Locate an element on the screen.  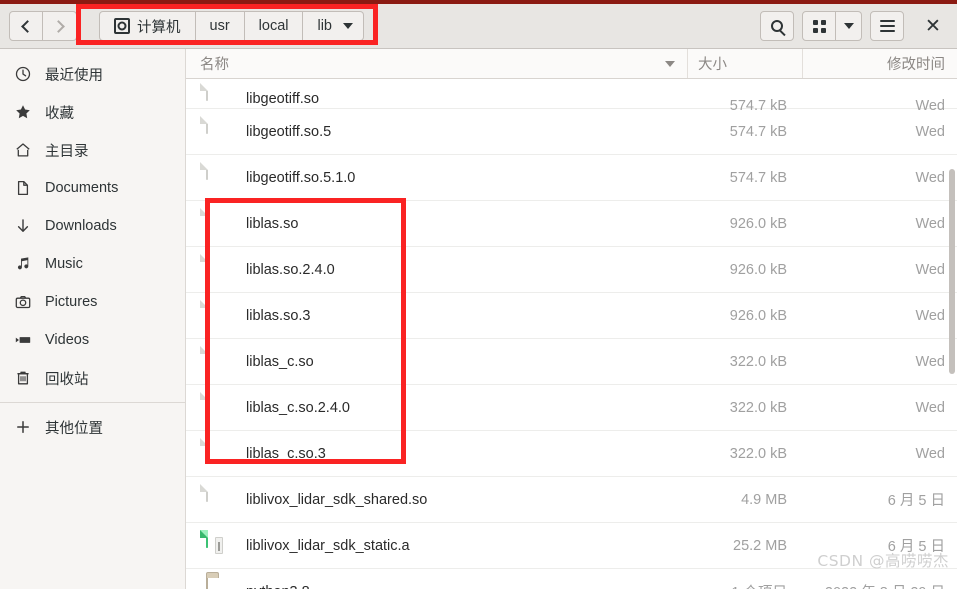
search-button is located at coordinates (777, 26).